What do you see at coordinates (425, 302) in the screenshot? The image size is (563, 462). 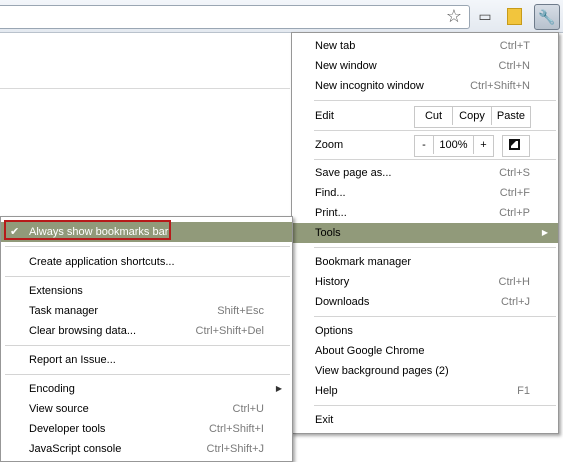 I see `menu-item-downloads: Downloads Ctrl+J` at bounding box center [425, 302].